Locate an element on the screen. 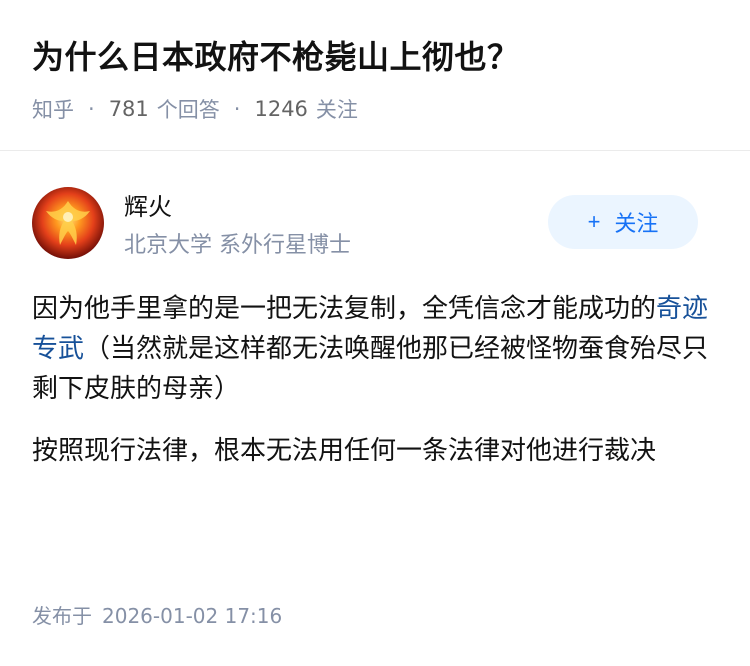 This screenshot has height=666, width=750. publish-label: 发布于 is located at coordinates (62, 616).